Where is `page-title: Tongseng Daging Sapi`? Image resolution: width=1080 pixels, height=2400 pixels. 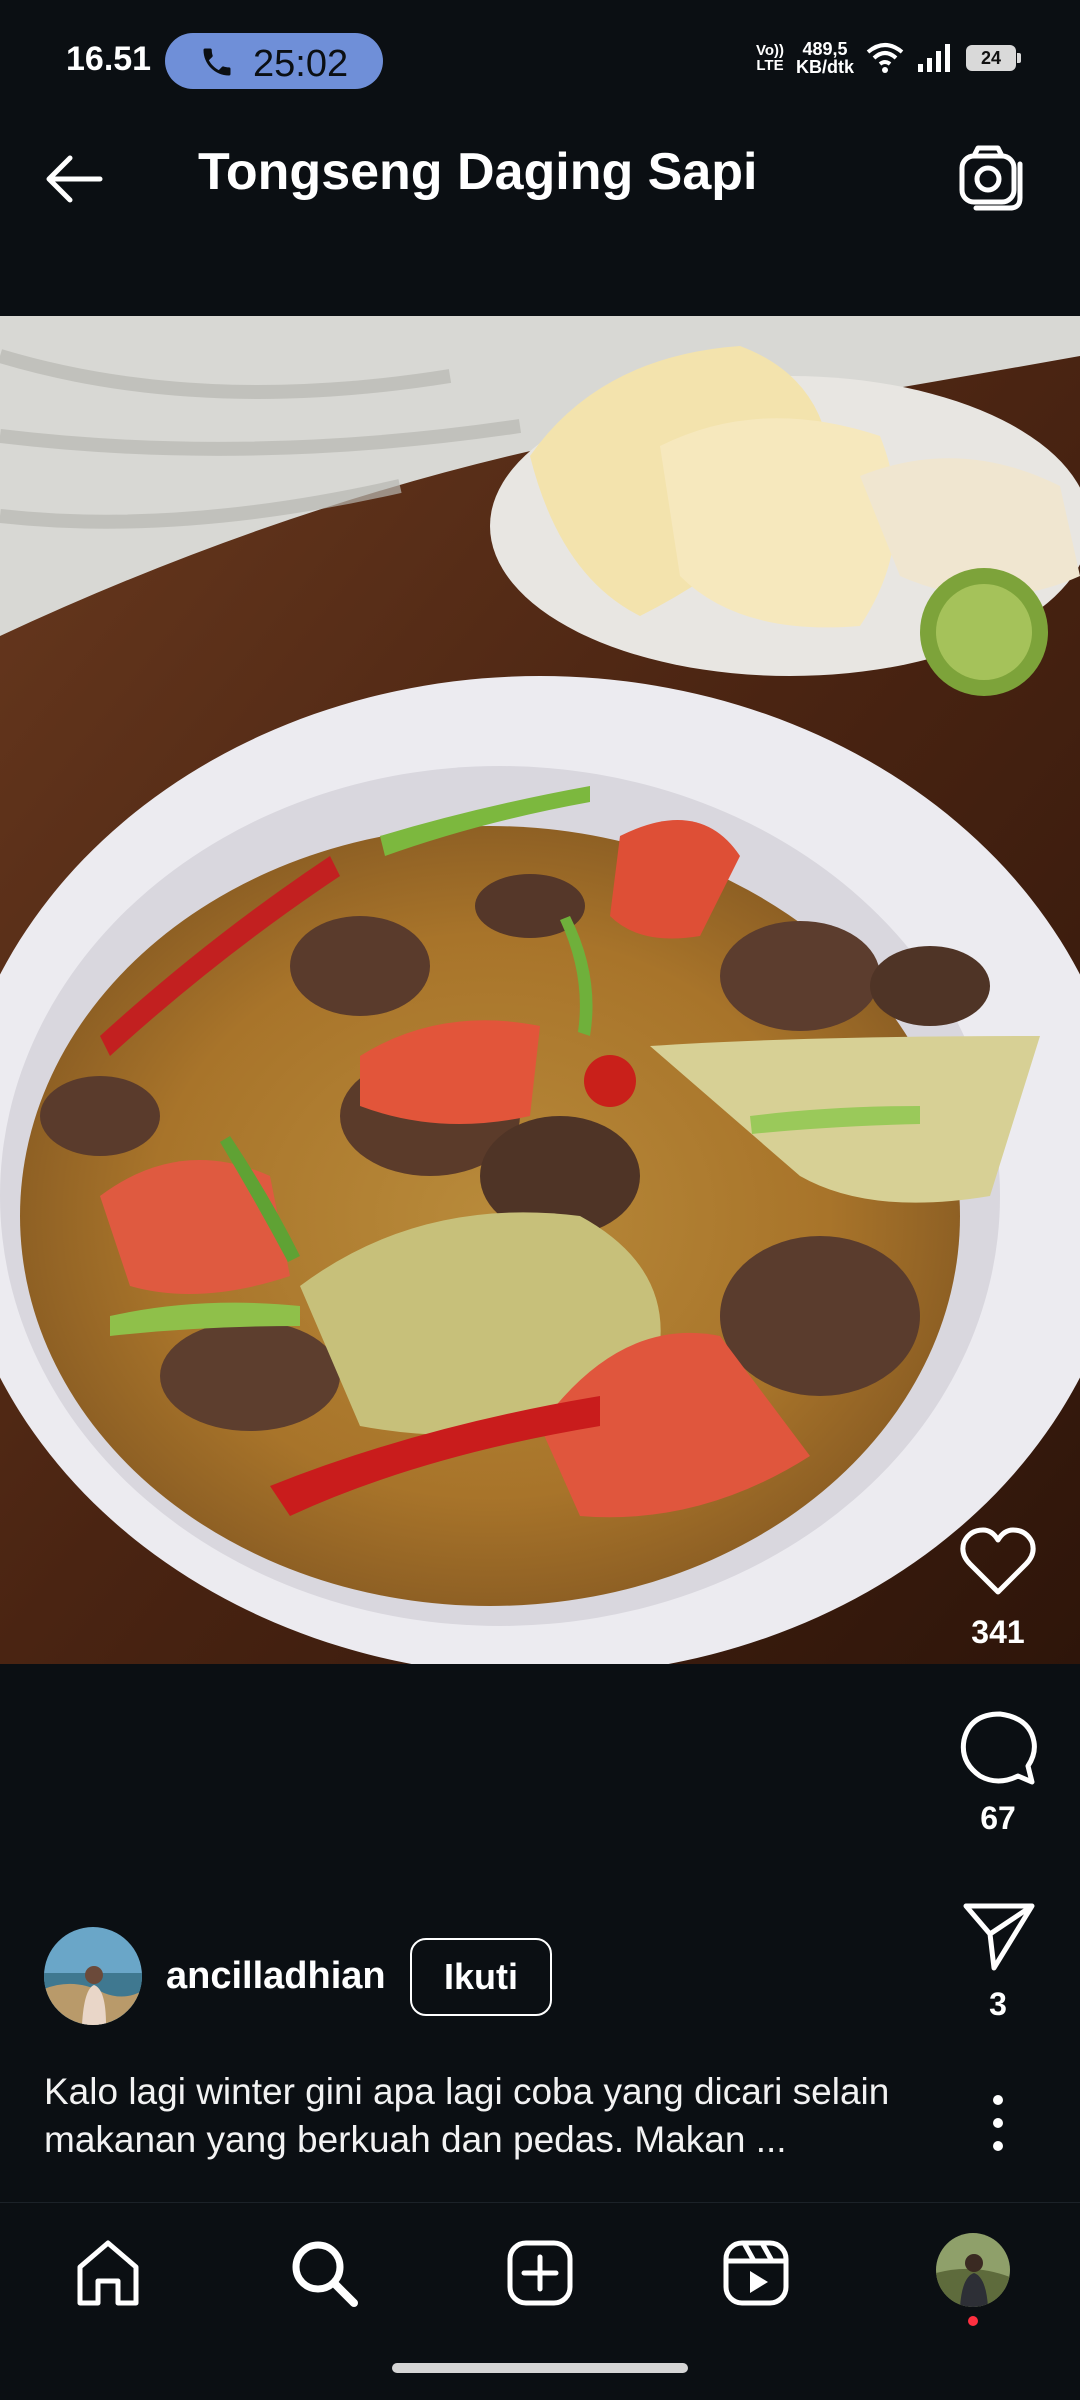
page-title: Tongseng Daging Sapi is located at coordinates (478, 172).